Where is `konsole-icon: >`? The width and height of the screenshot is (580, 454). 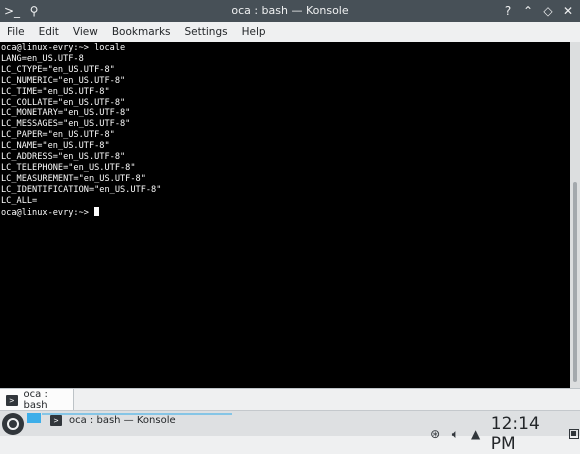
konsole-icon: > is located at coordinates (56, 420).